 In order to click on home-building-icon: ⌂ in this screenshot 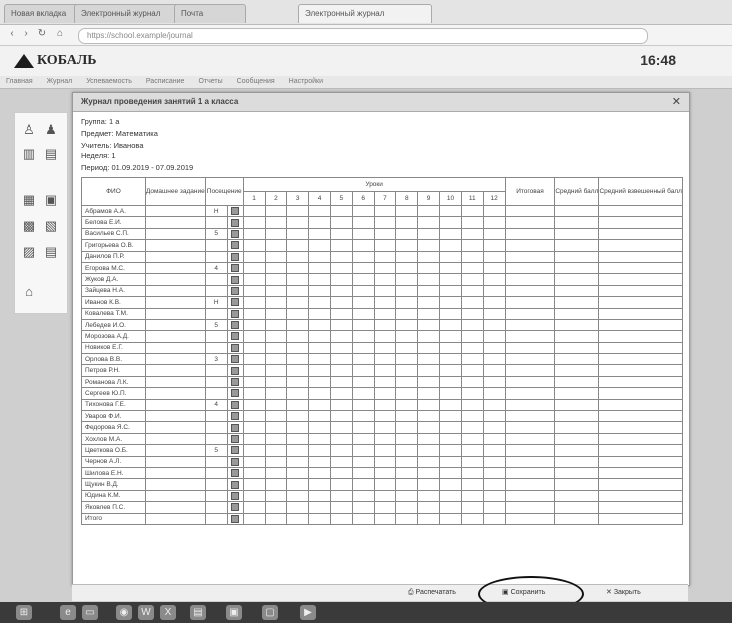, I will do `click(29, 292)`.